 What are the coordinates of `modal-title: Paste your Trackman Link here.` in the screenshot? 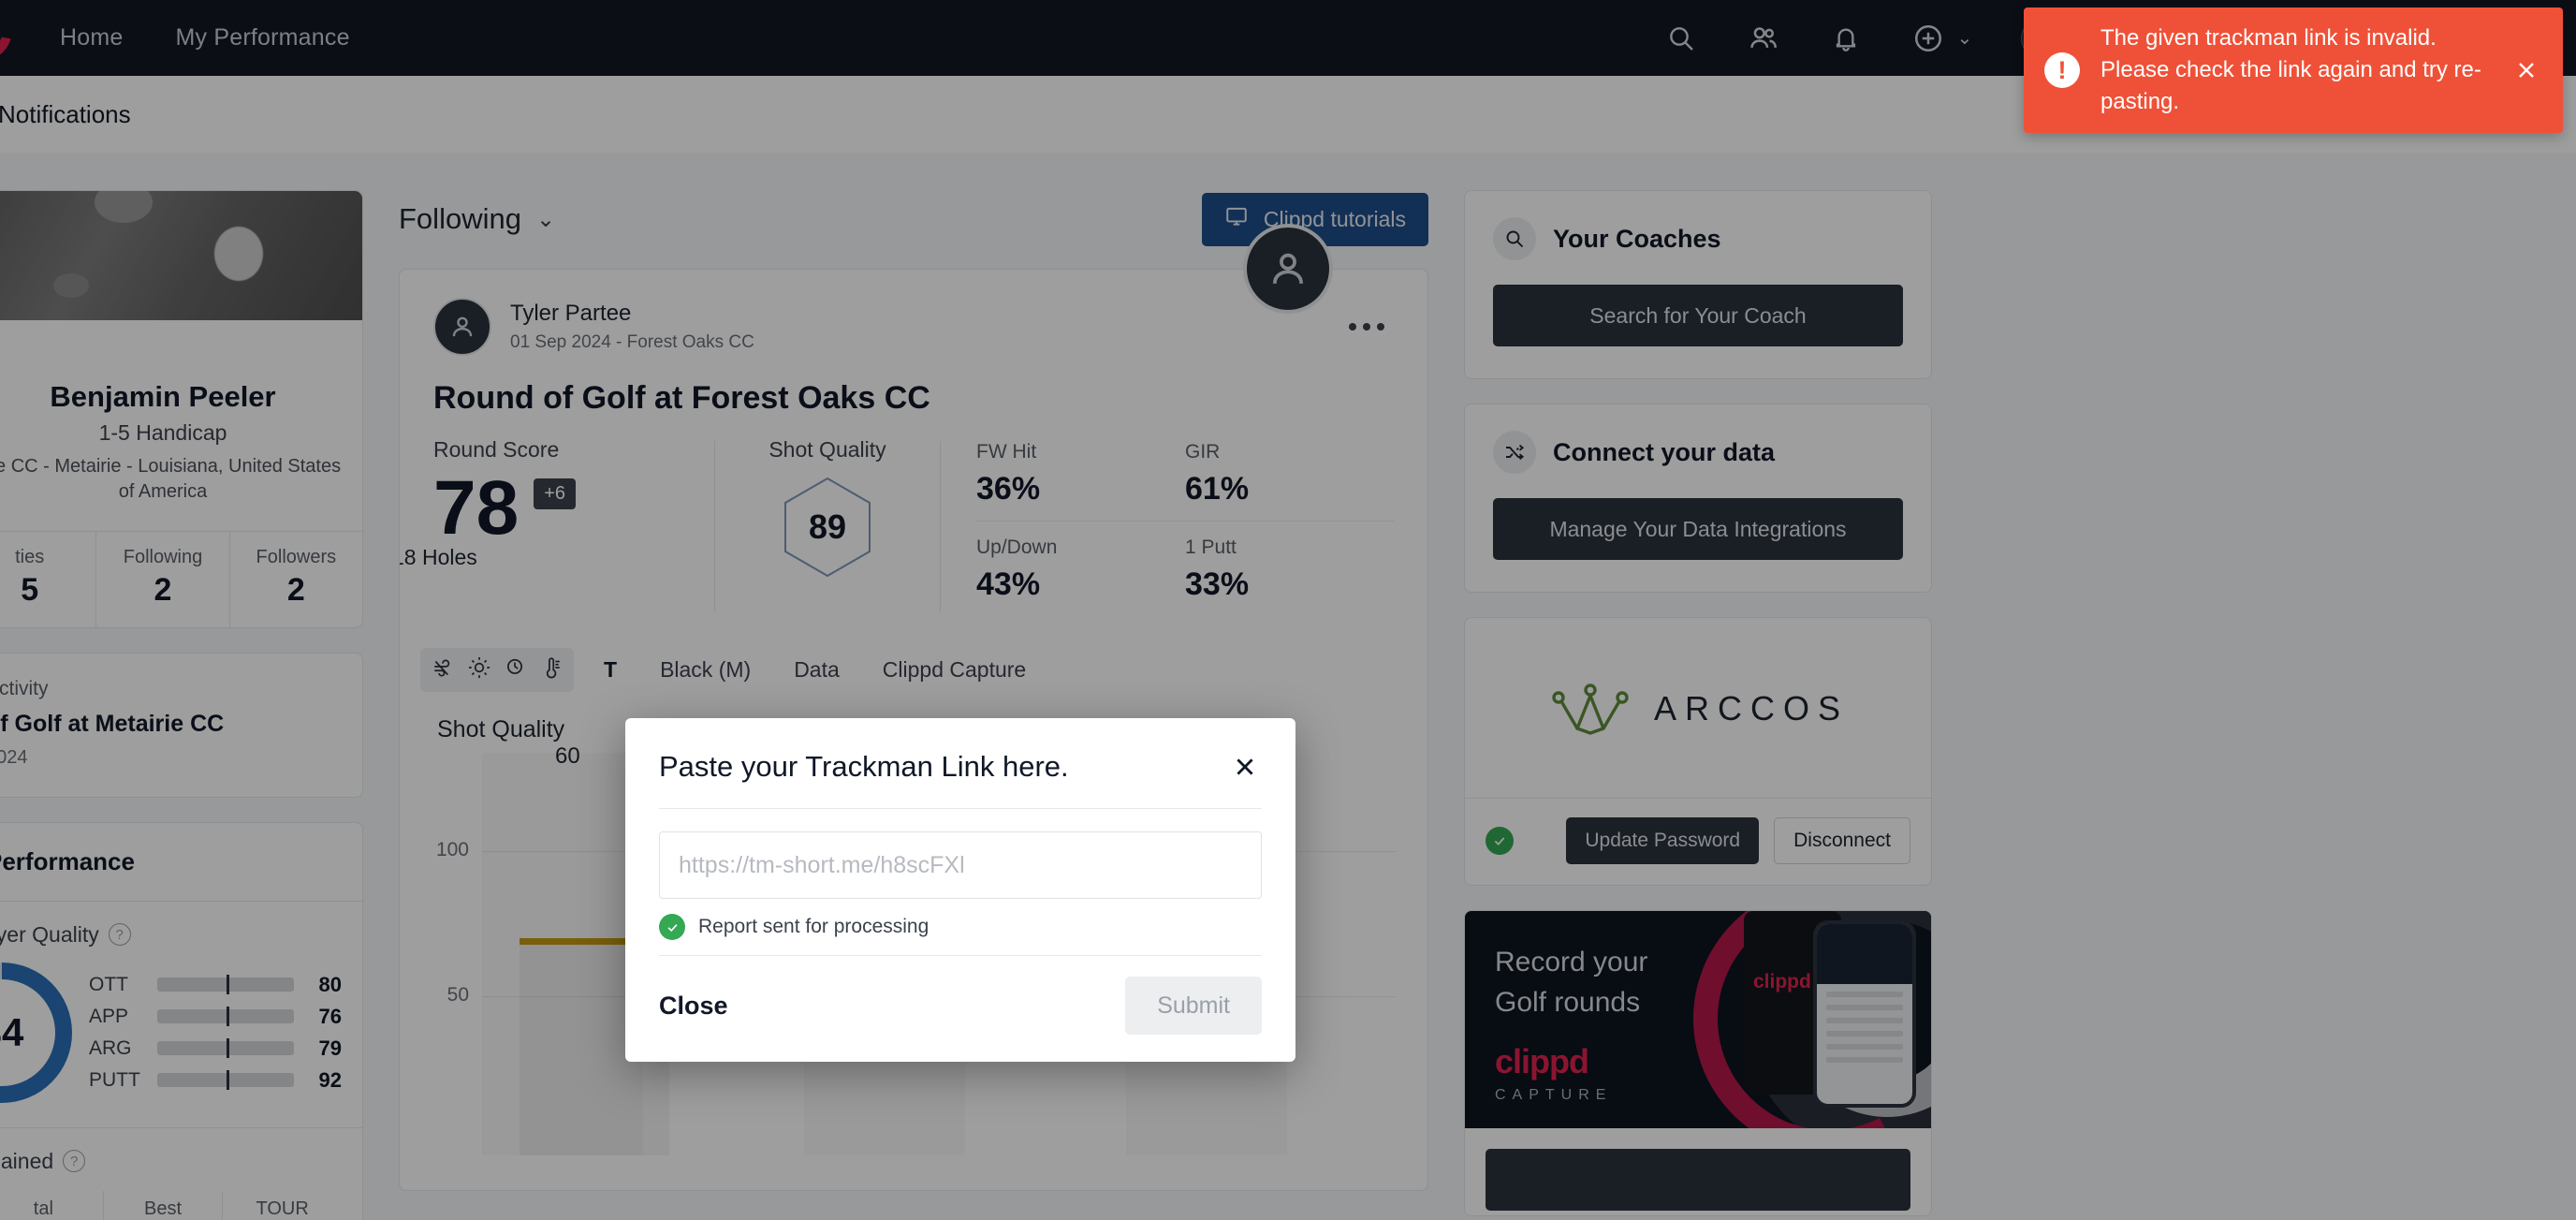 It's located at (864, 766).